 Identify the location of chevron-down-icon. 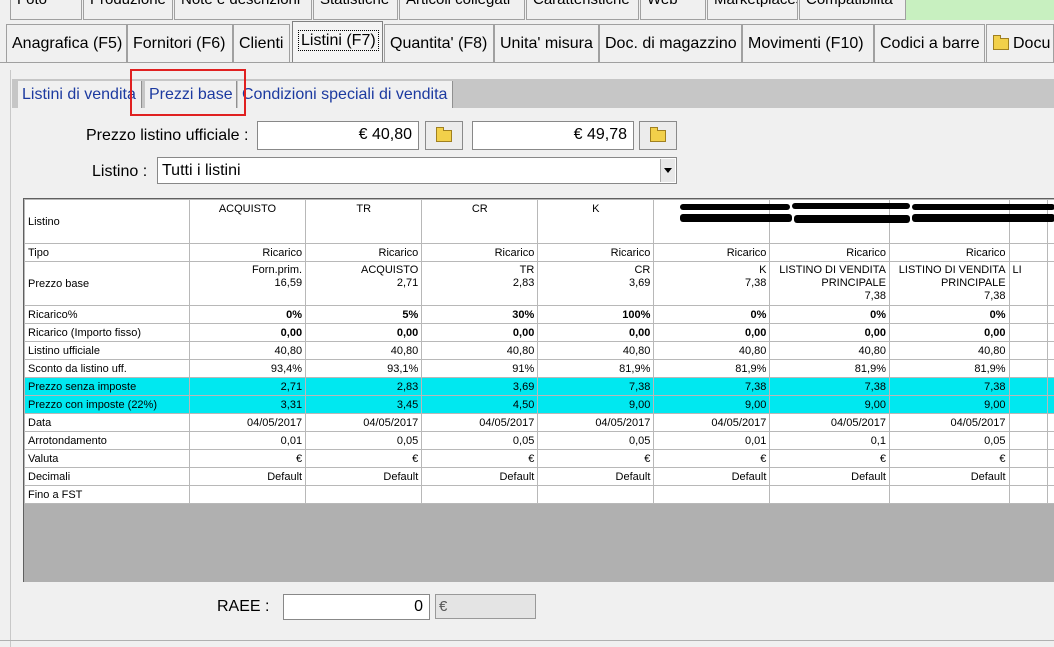
(667, 170).